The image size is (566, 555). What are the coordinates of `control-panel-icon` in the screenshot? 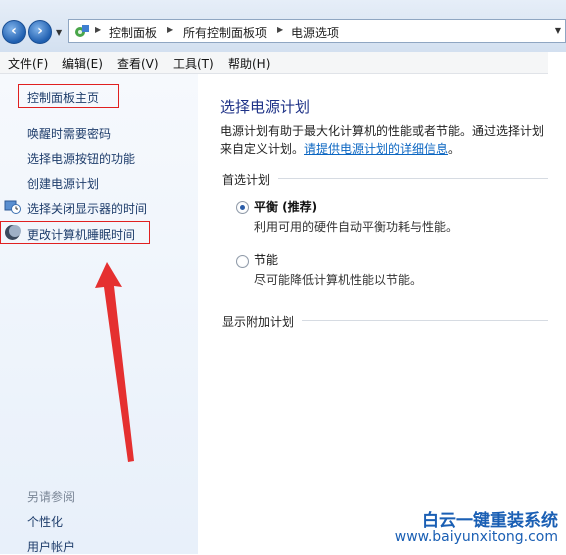 It's located at (82, 31).